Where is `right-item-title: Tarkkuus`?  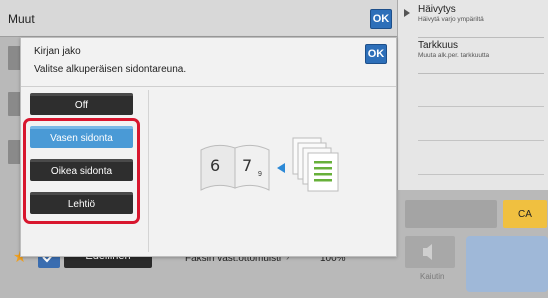 right-item-title: Tarkkuus is located at coordinates (438, 45).